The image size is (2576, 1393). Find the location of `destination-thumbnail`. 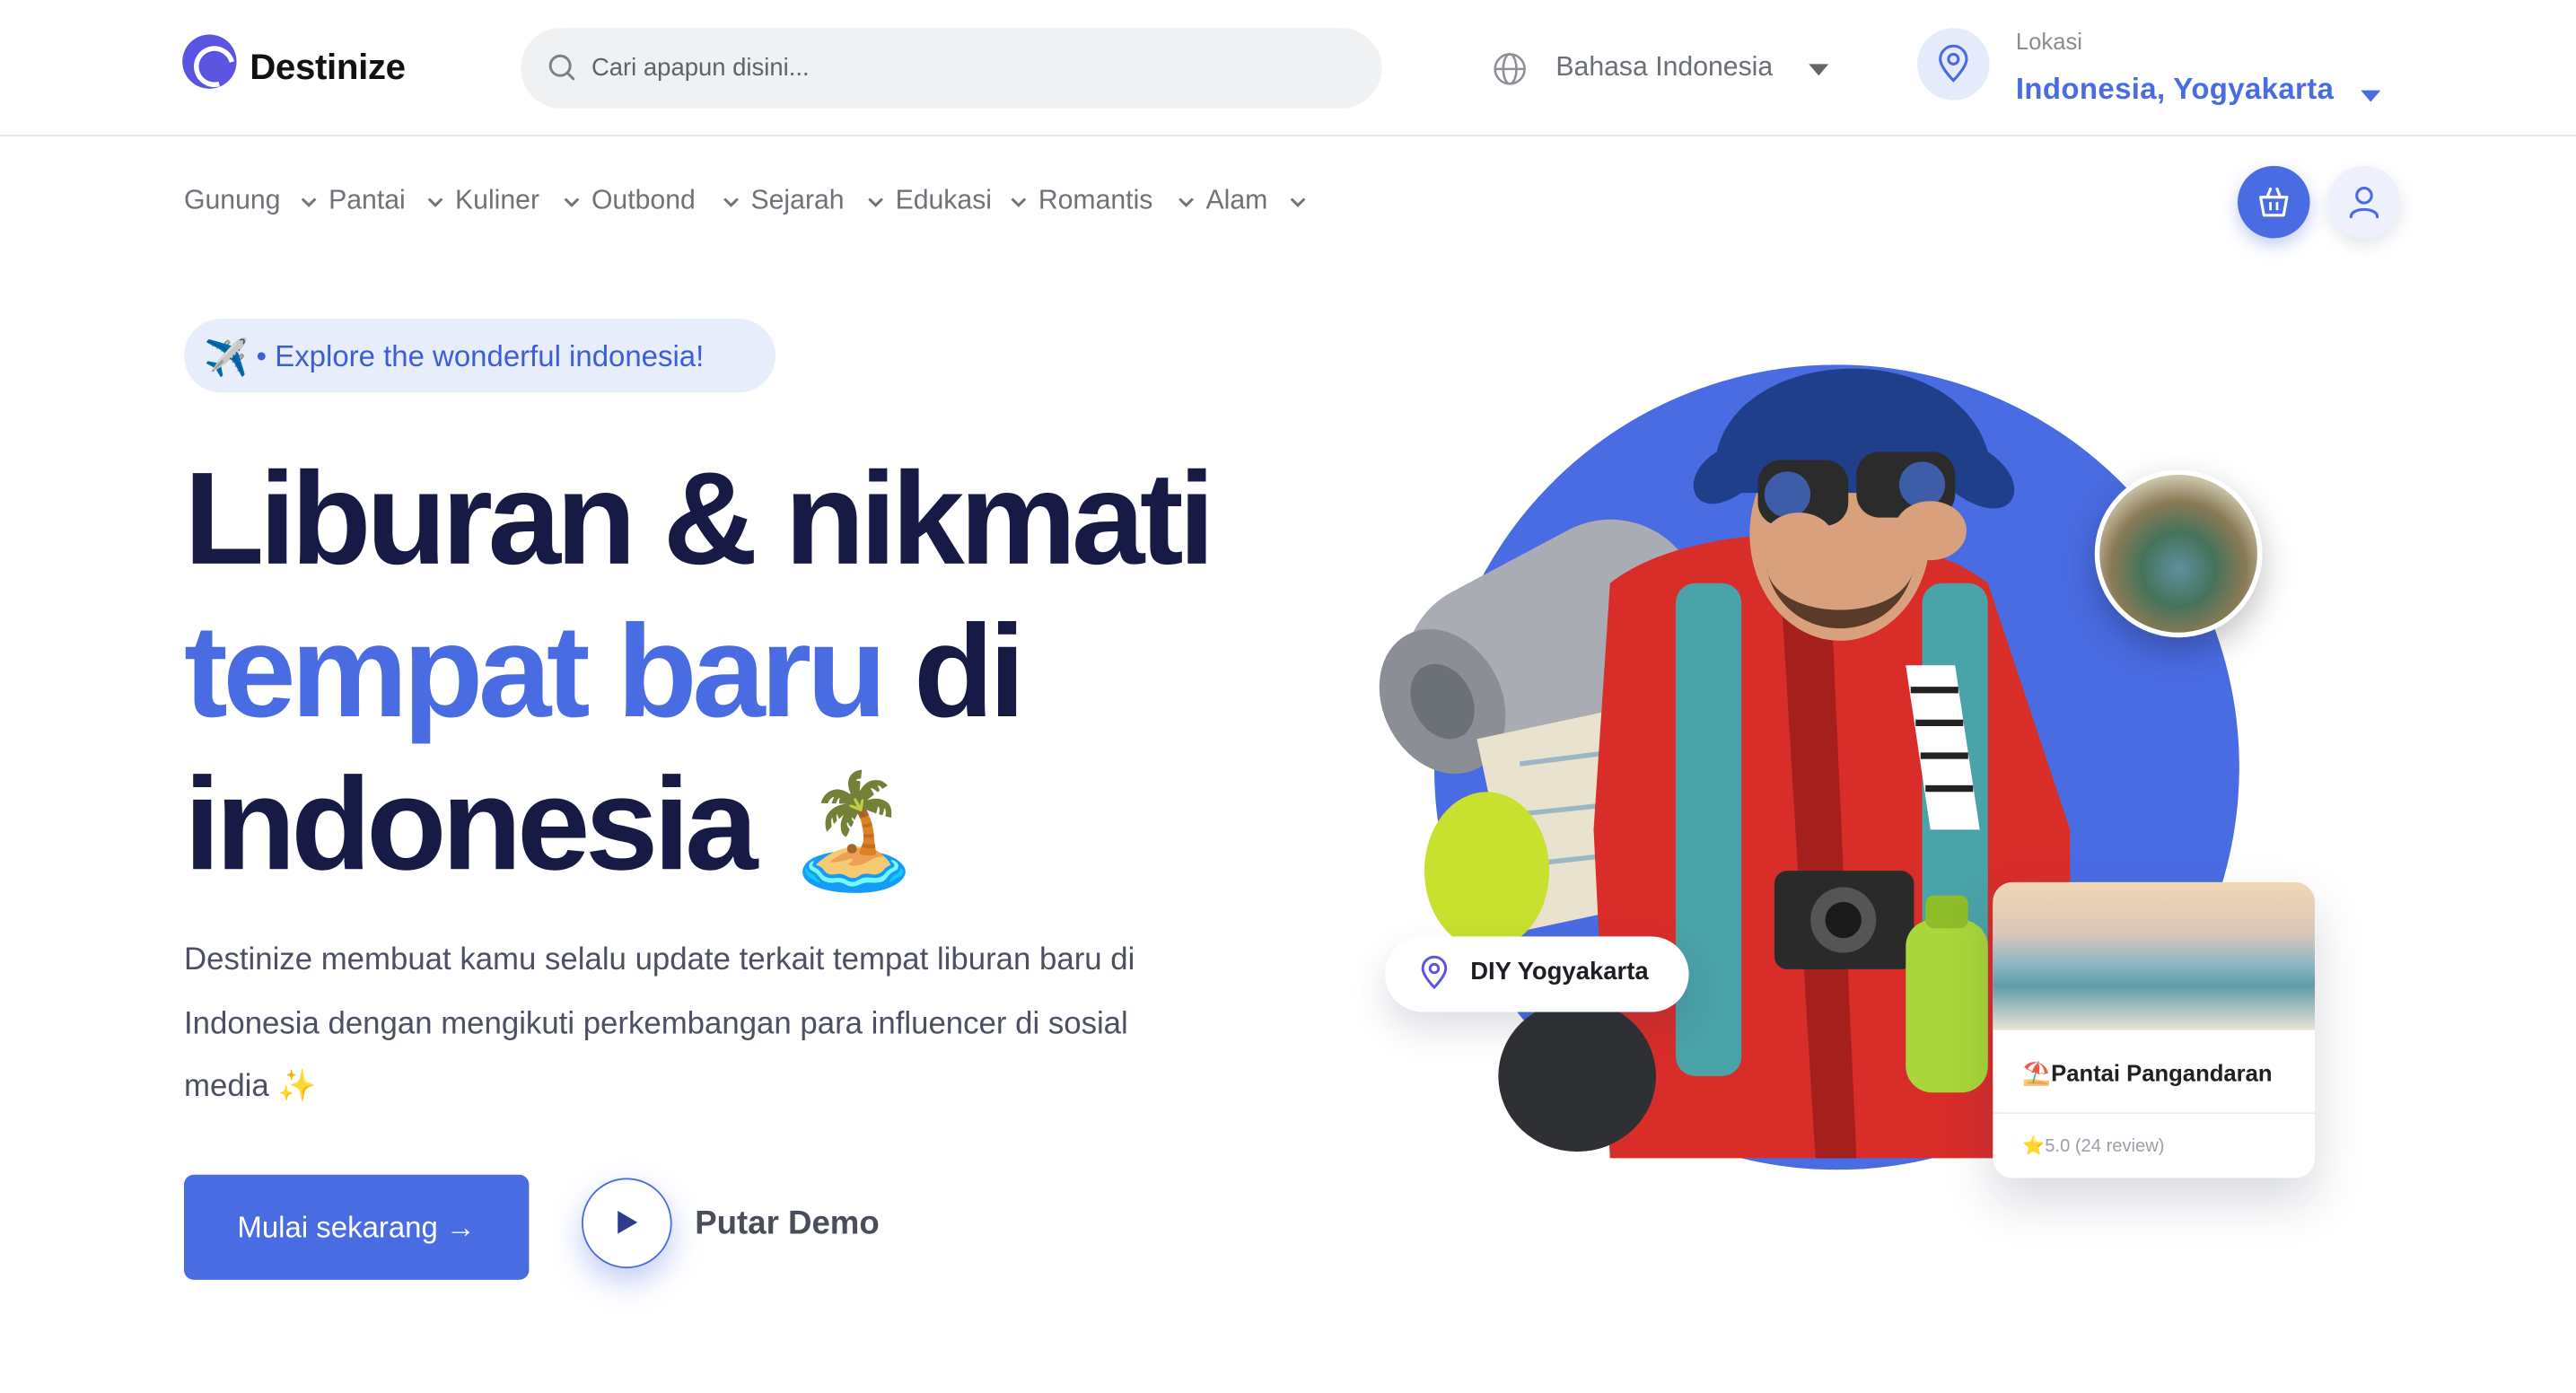

destination-thumbnail is located at coordinates (2178, 554).